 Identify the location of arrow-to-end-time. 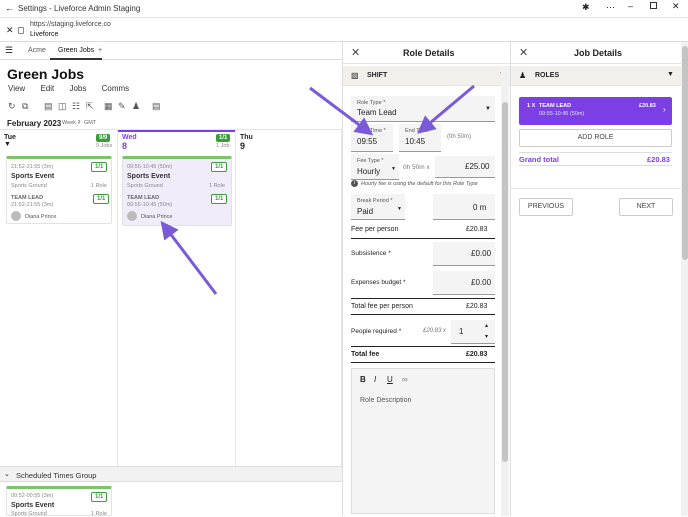
(446, 109).